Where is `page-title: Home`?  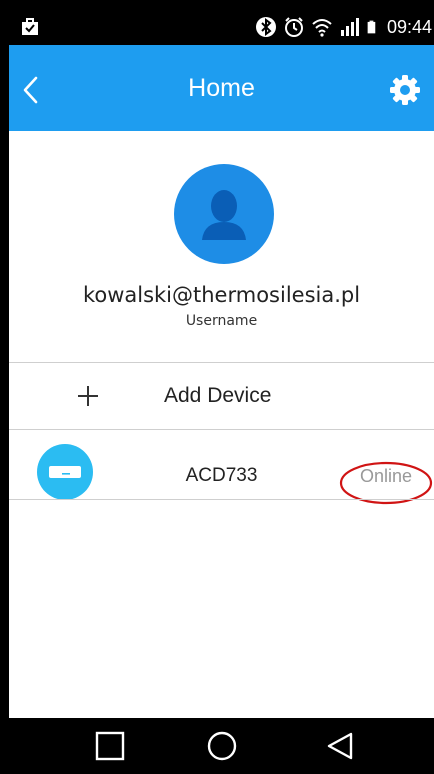 page-title: Home is located at coordinates (221, 88).